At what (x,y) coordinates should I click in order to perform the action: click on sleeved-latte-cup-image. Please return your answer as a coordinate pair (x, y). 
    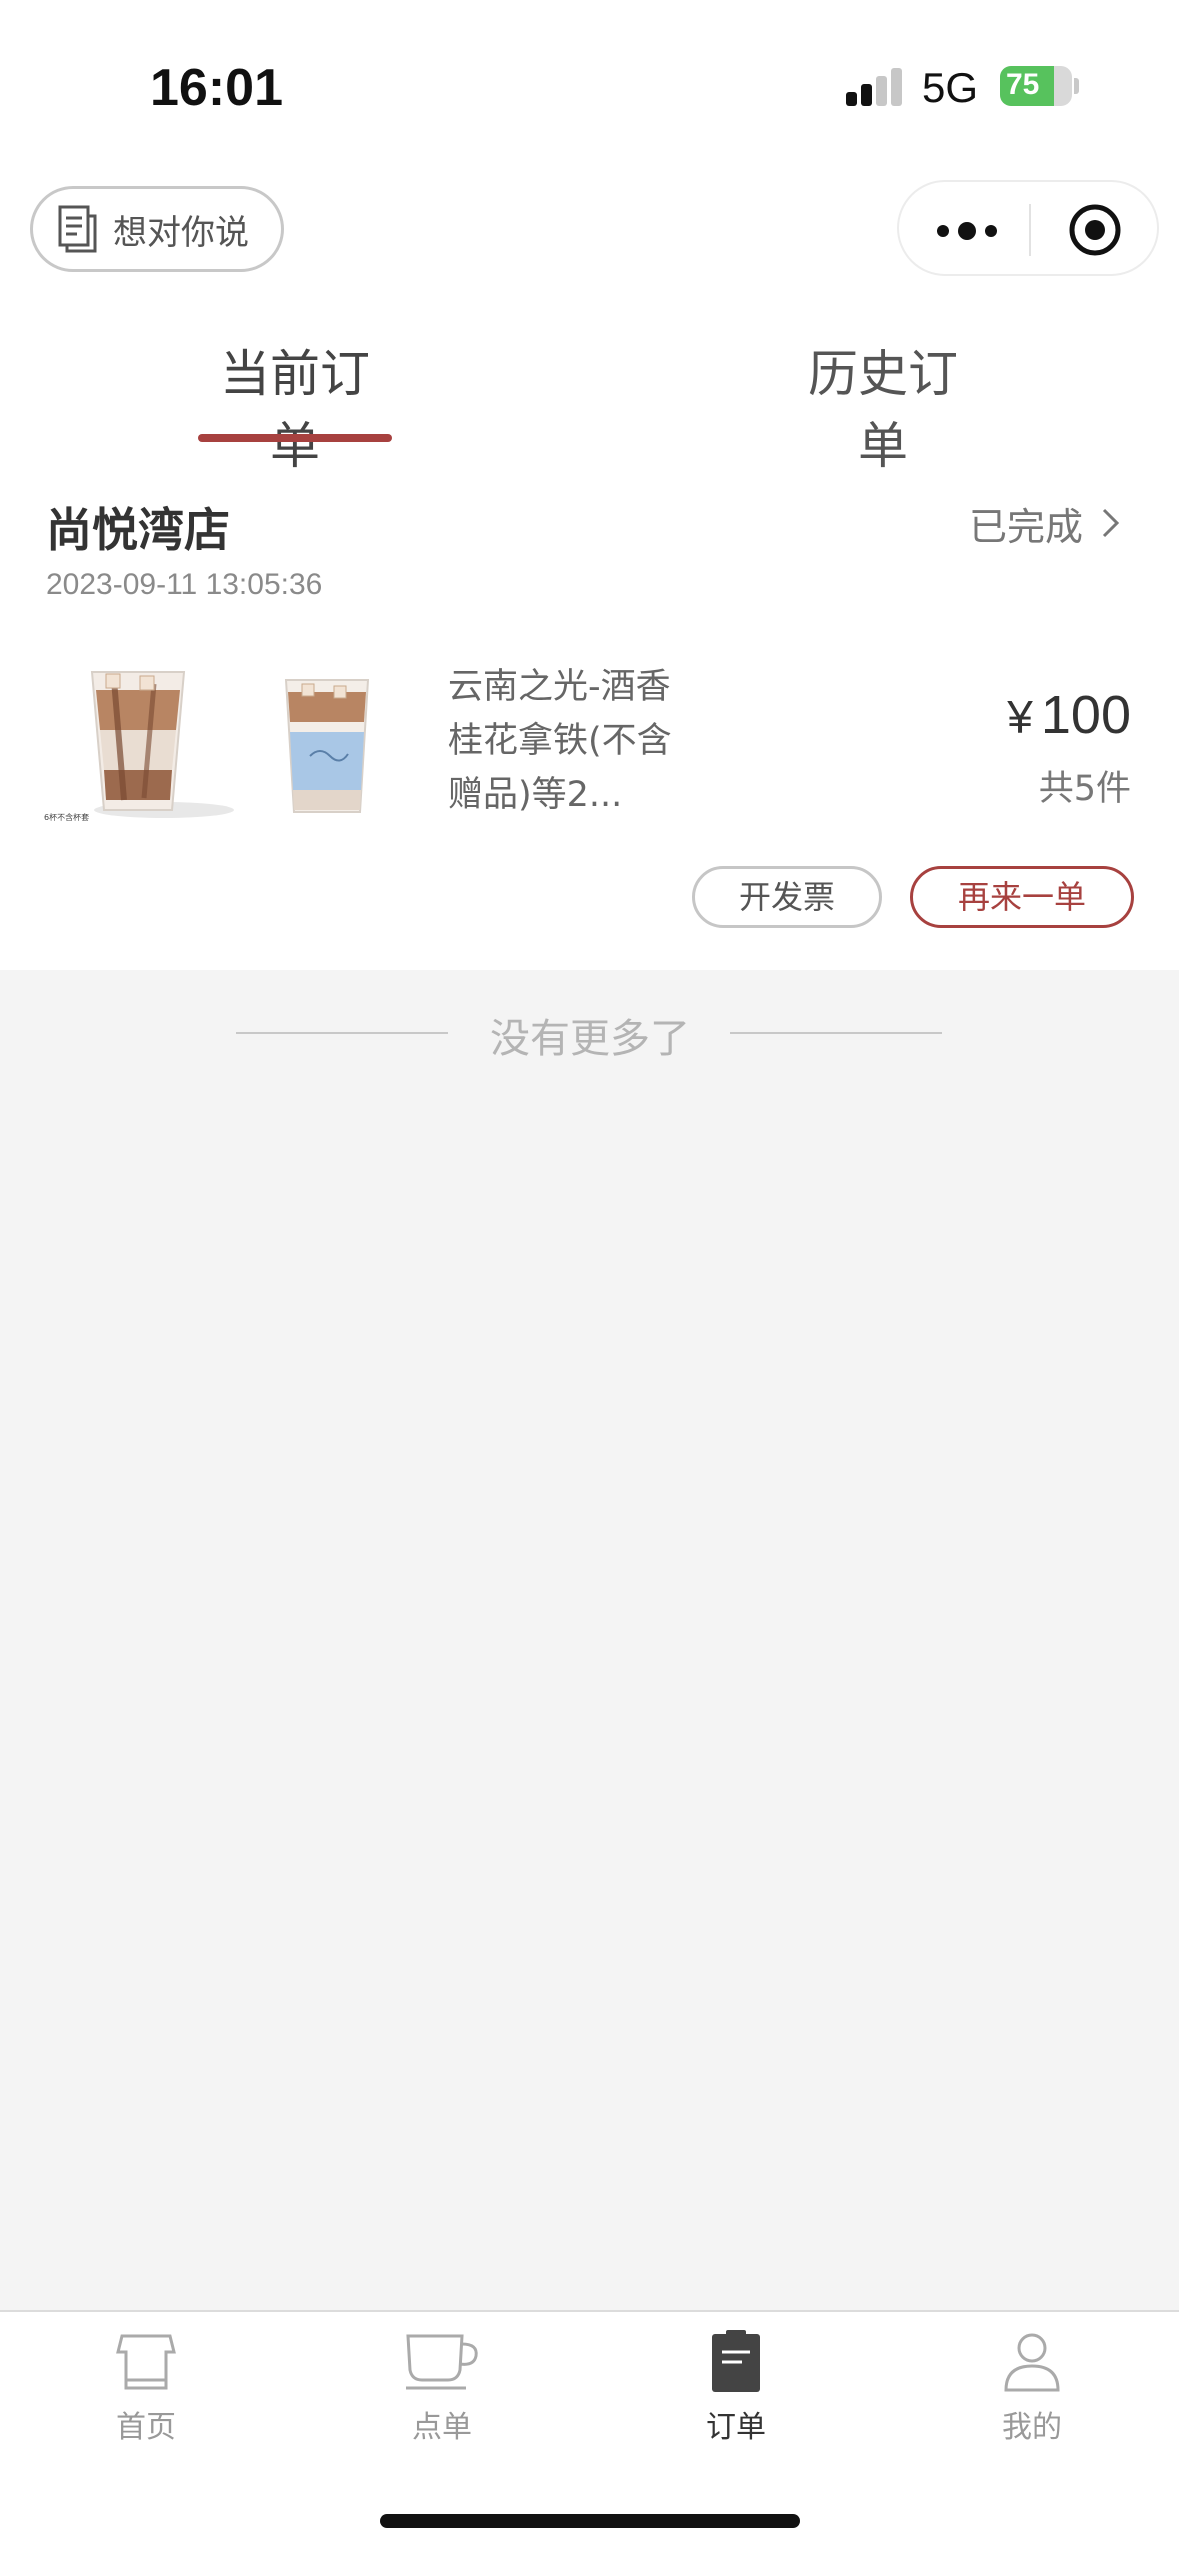
    Looking at the image, I should click on (327, 746).